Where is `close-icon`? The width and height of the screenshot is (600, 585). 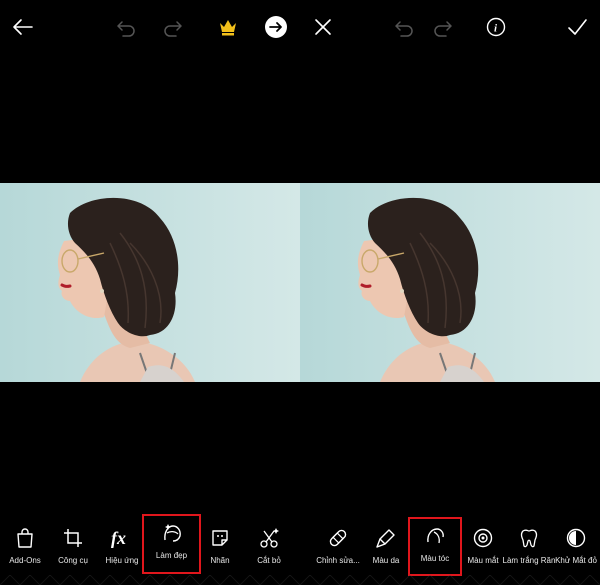
close-icon is located at coordinates (323, 27).